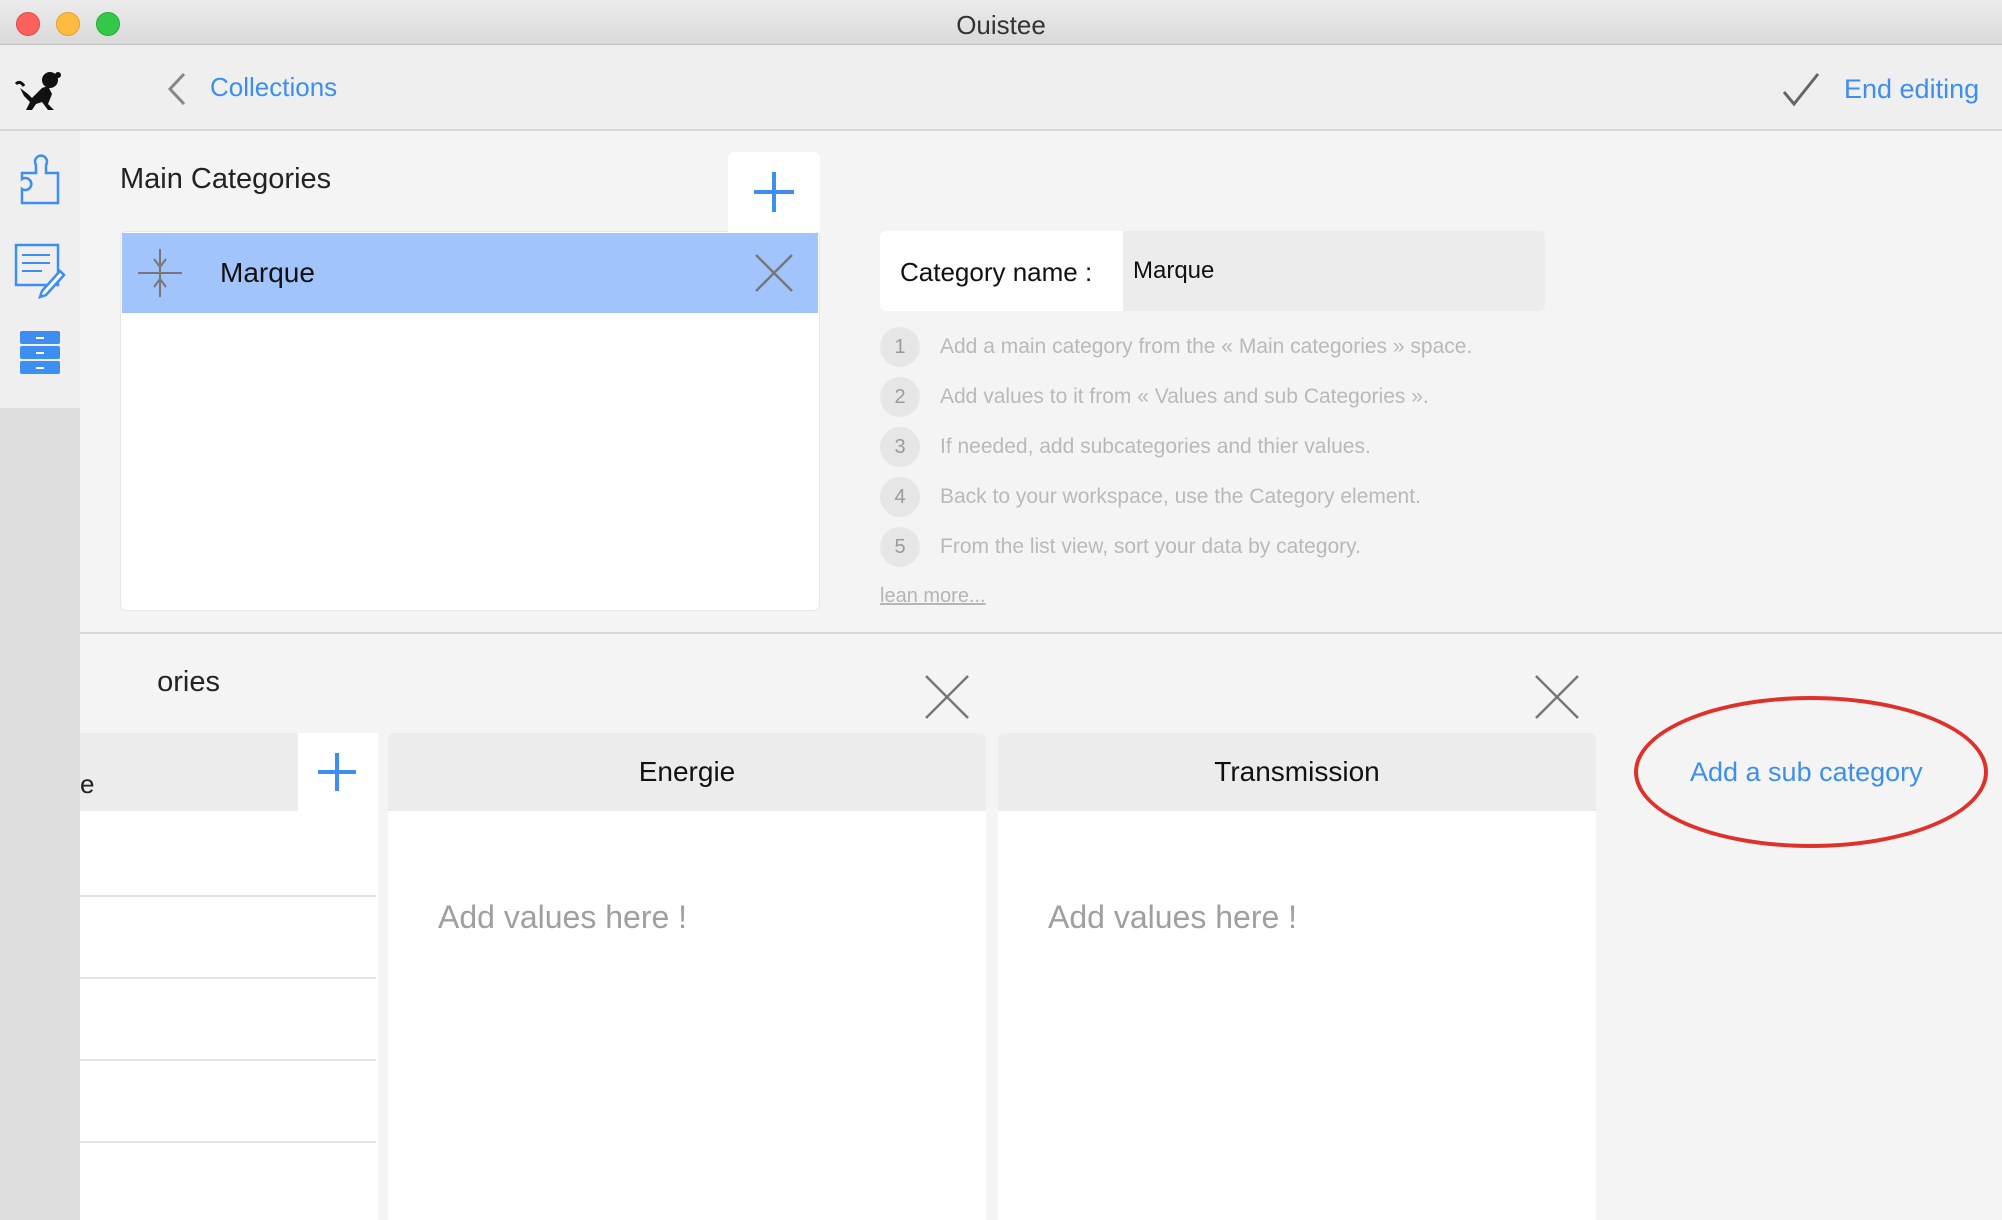 The image size is (2002, 1220). I want to click on values-column-header: e, so click(189, 772).